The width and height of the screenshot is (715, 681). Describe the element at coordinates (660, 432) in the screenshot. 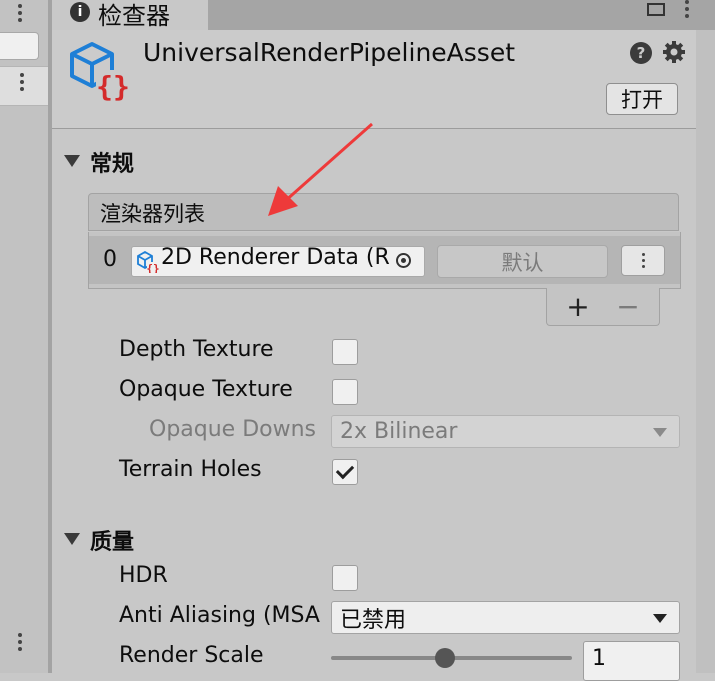

I see `opaque-downsampling-chevron-down-icon` at that location.